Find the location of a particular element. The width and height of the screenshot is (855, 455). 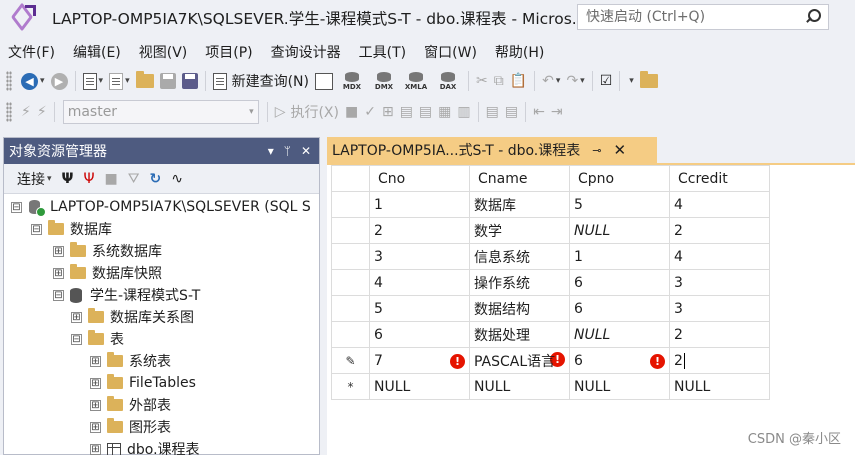

grid-cell: 数学 is located at coordinates (519, 230).